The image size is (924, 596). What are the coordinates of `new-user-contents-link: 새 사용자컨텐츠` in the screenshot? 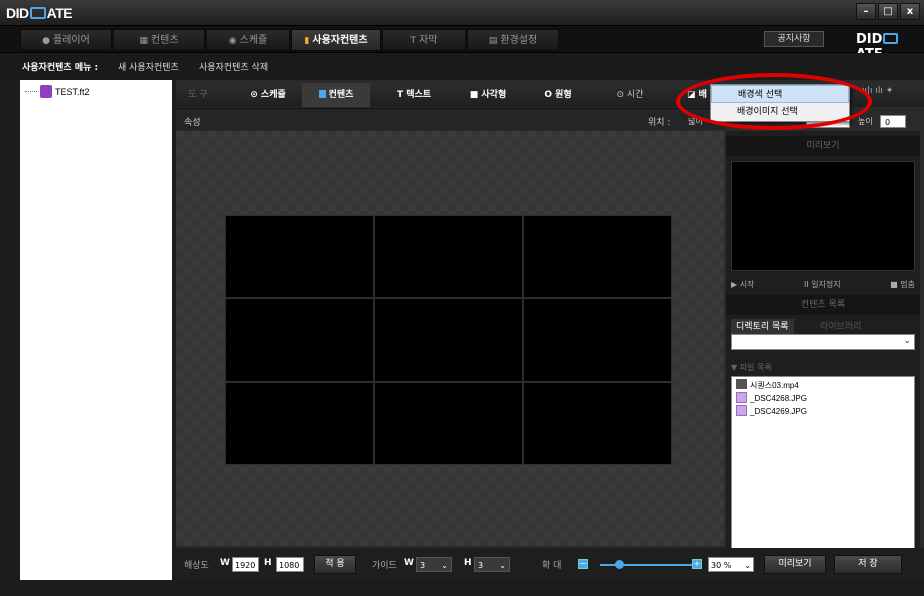 It's located at (148, 66).